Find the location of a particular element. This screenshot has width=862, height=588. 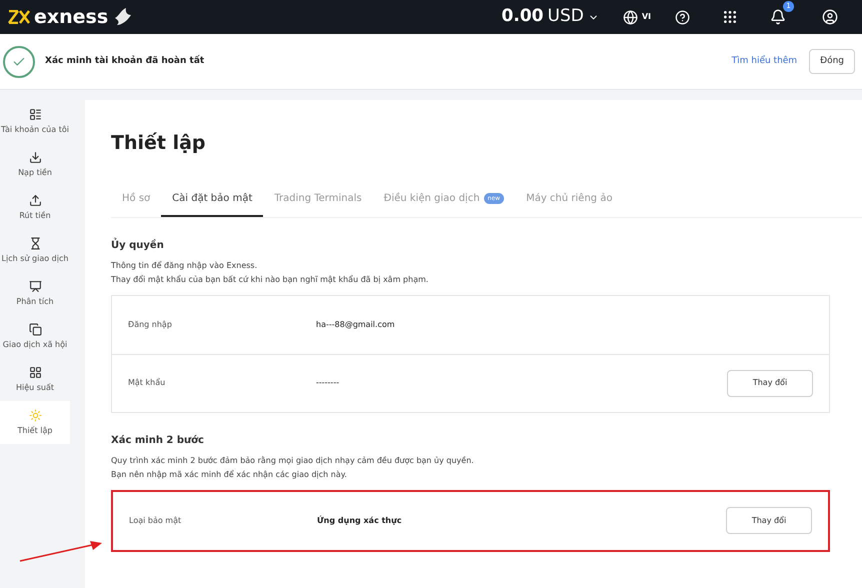

notifications-icon is located at coordinates (778, 17).